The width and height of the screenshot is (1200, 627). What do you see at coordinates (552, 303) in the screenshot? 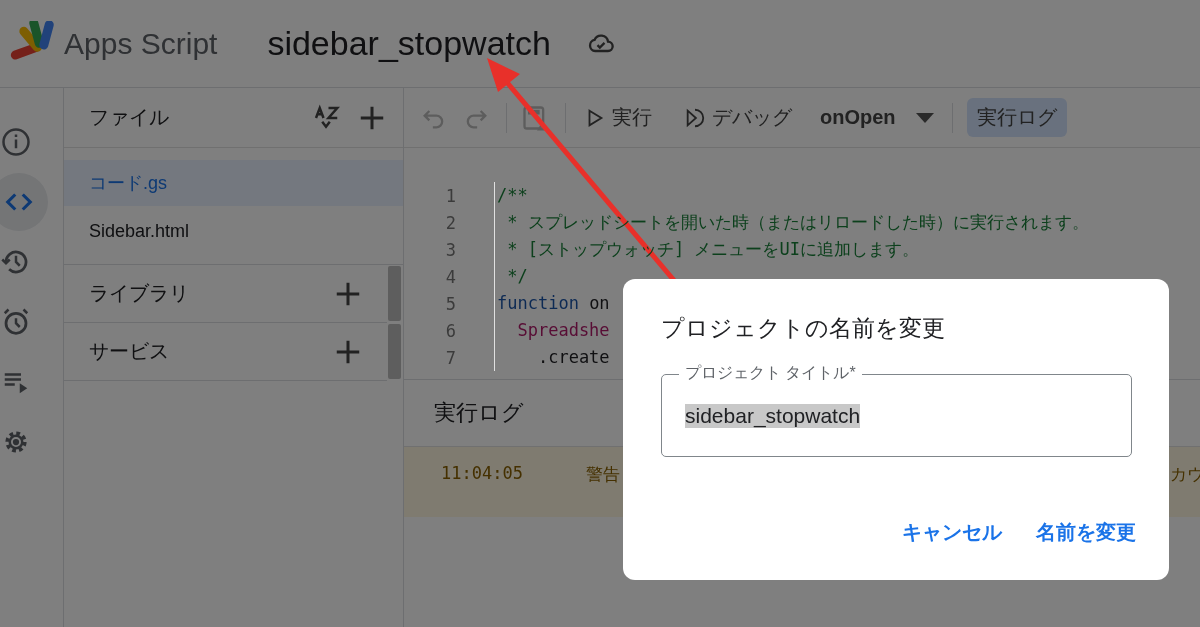
I see `code-line: function on` at bounding box center [552, 303].